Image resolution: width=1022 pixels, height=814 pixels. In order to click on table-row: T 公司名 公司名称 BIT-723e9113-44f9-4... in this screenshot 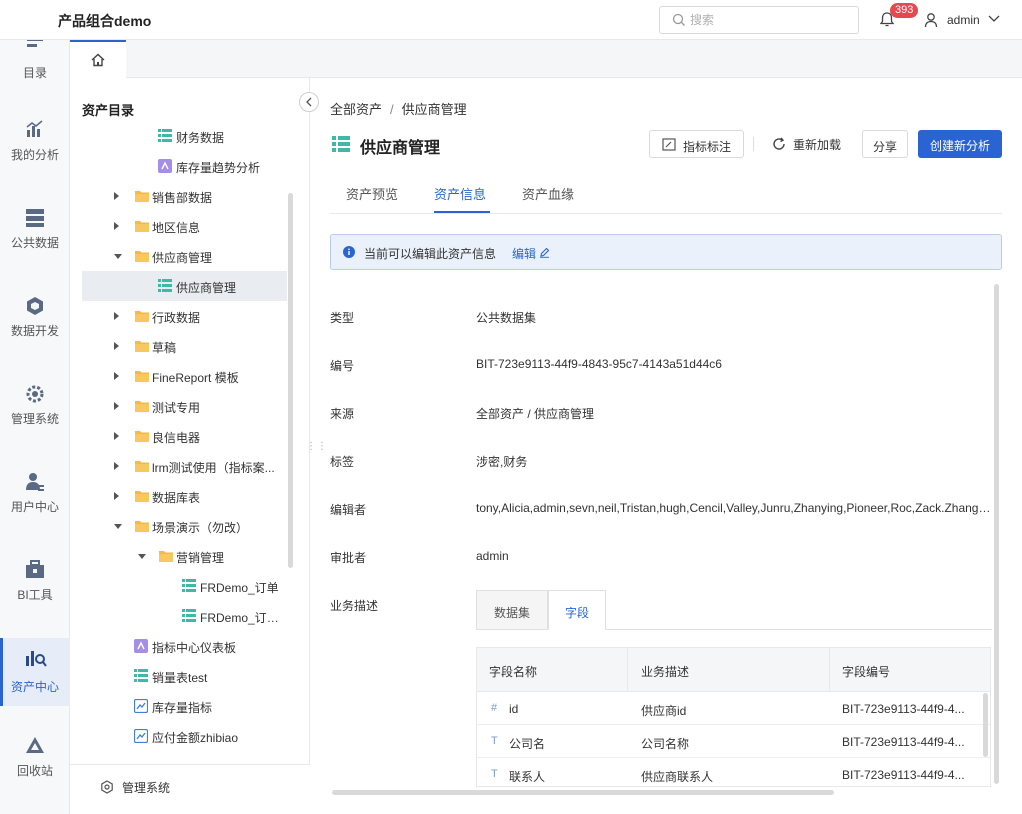, I will do `click(733, 741)`.